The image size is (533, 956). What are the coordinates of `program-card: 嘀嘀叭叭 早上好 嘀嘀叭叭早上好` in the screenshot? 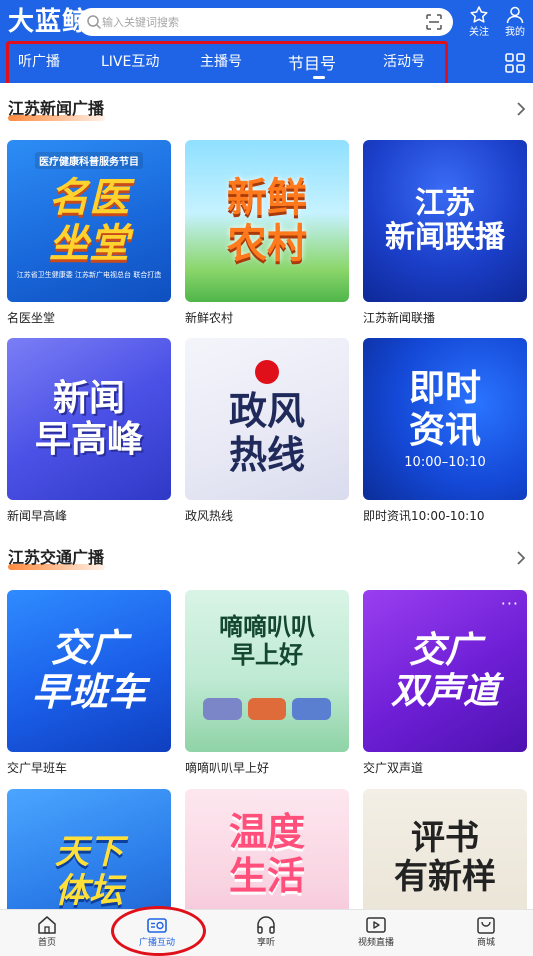 It's located at (267, 683).